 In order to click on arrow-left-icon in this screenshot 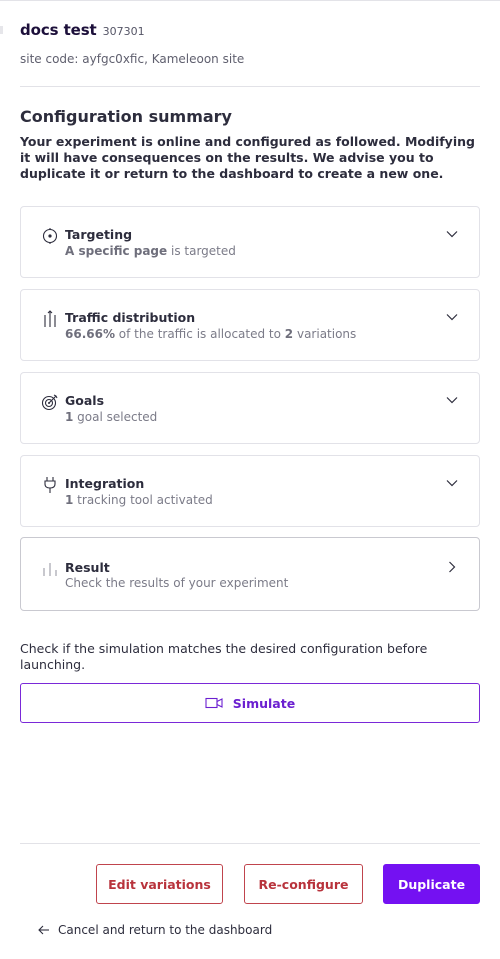, I will do `click(43, 930)`.